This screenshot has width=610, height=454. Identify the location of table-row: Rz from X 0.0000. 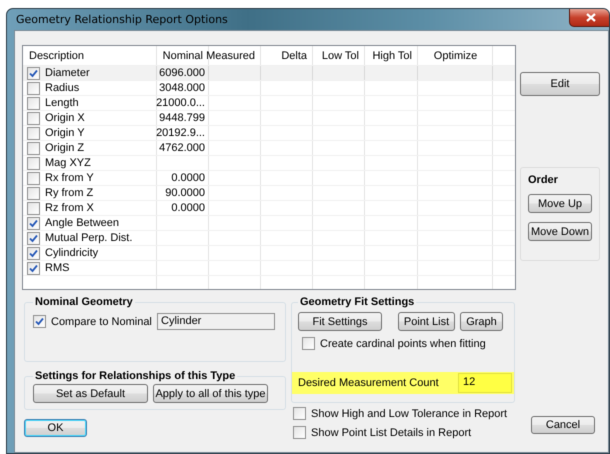
(269, 208).